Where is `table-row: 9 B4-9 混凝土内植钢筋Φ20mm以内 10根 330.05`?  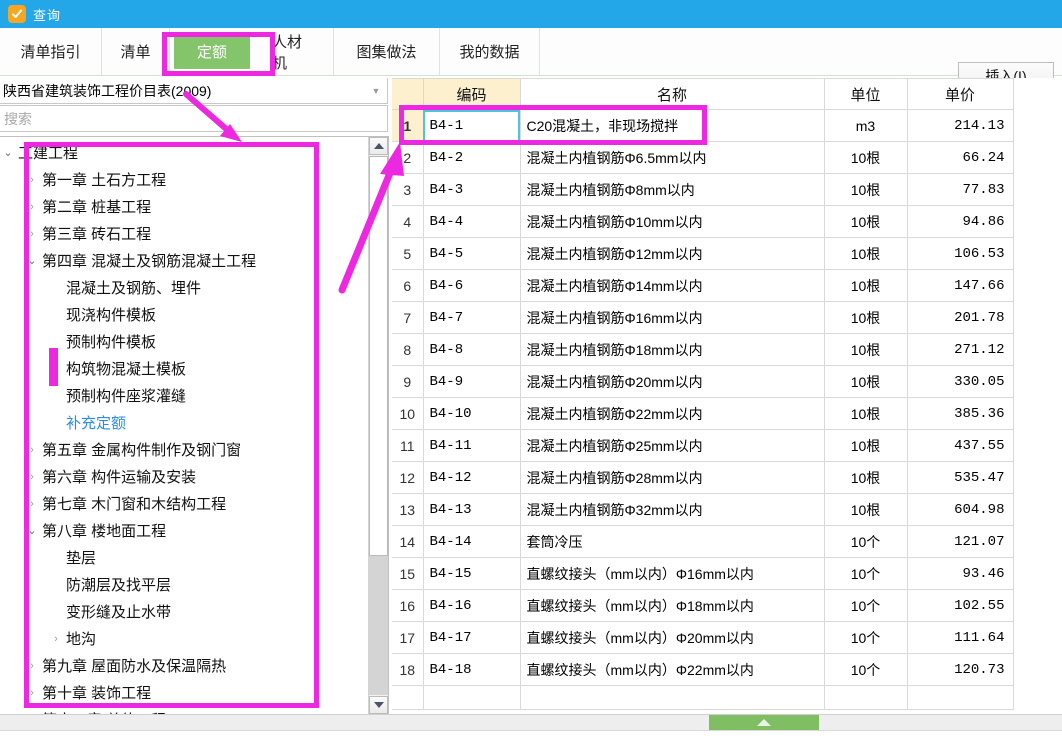
table-row: 9 B4-9 混凝土内植钢筋Φ20mm以内 10根 330.05 is located at coordinates (703, 381).